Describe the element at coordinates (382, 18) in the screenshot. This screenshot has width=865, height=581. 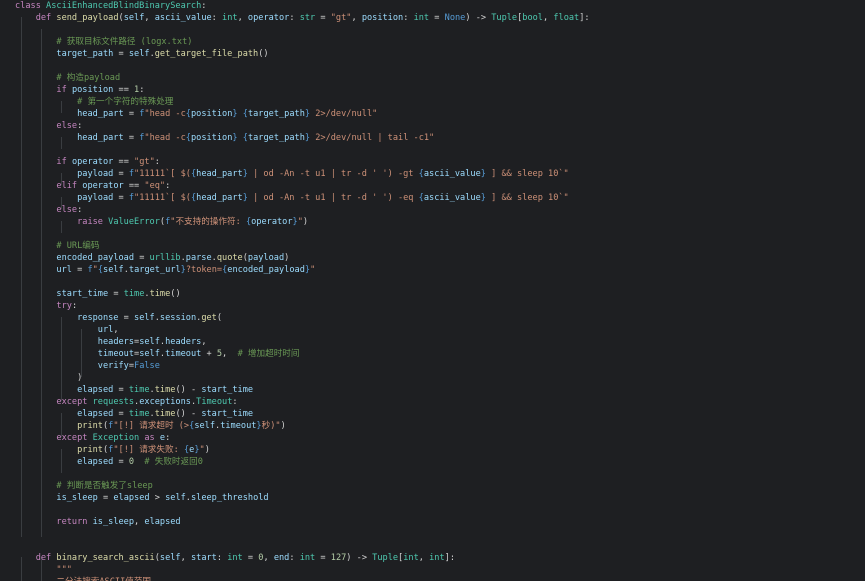
I see `code-token: position` at that location.